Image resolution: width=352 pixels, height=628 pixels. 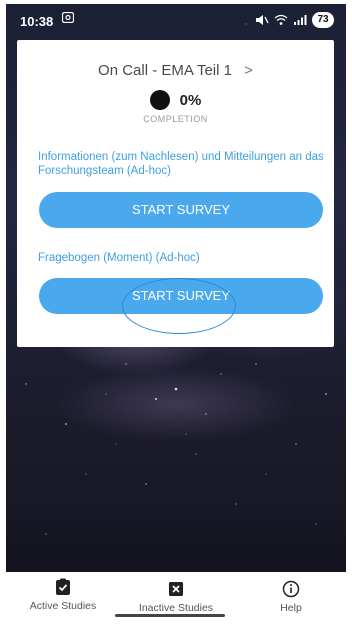 I want to click on survey-description-moment: Fragebogen (Moment) (Ad-hoc), so click(x=119, y=258).